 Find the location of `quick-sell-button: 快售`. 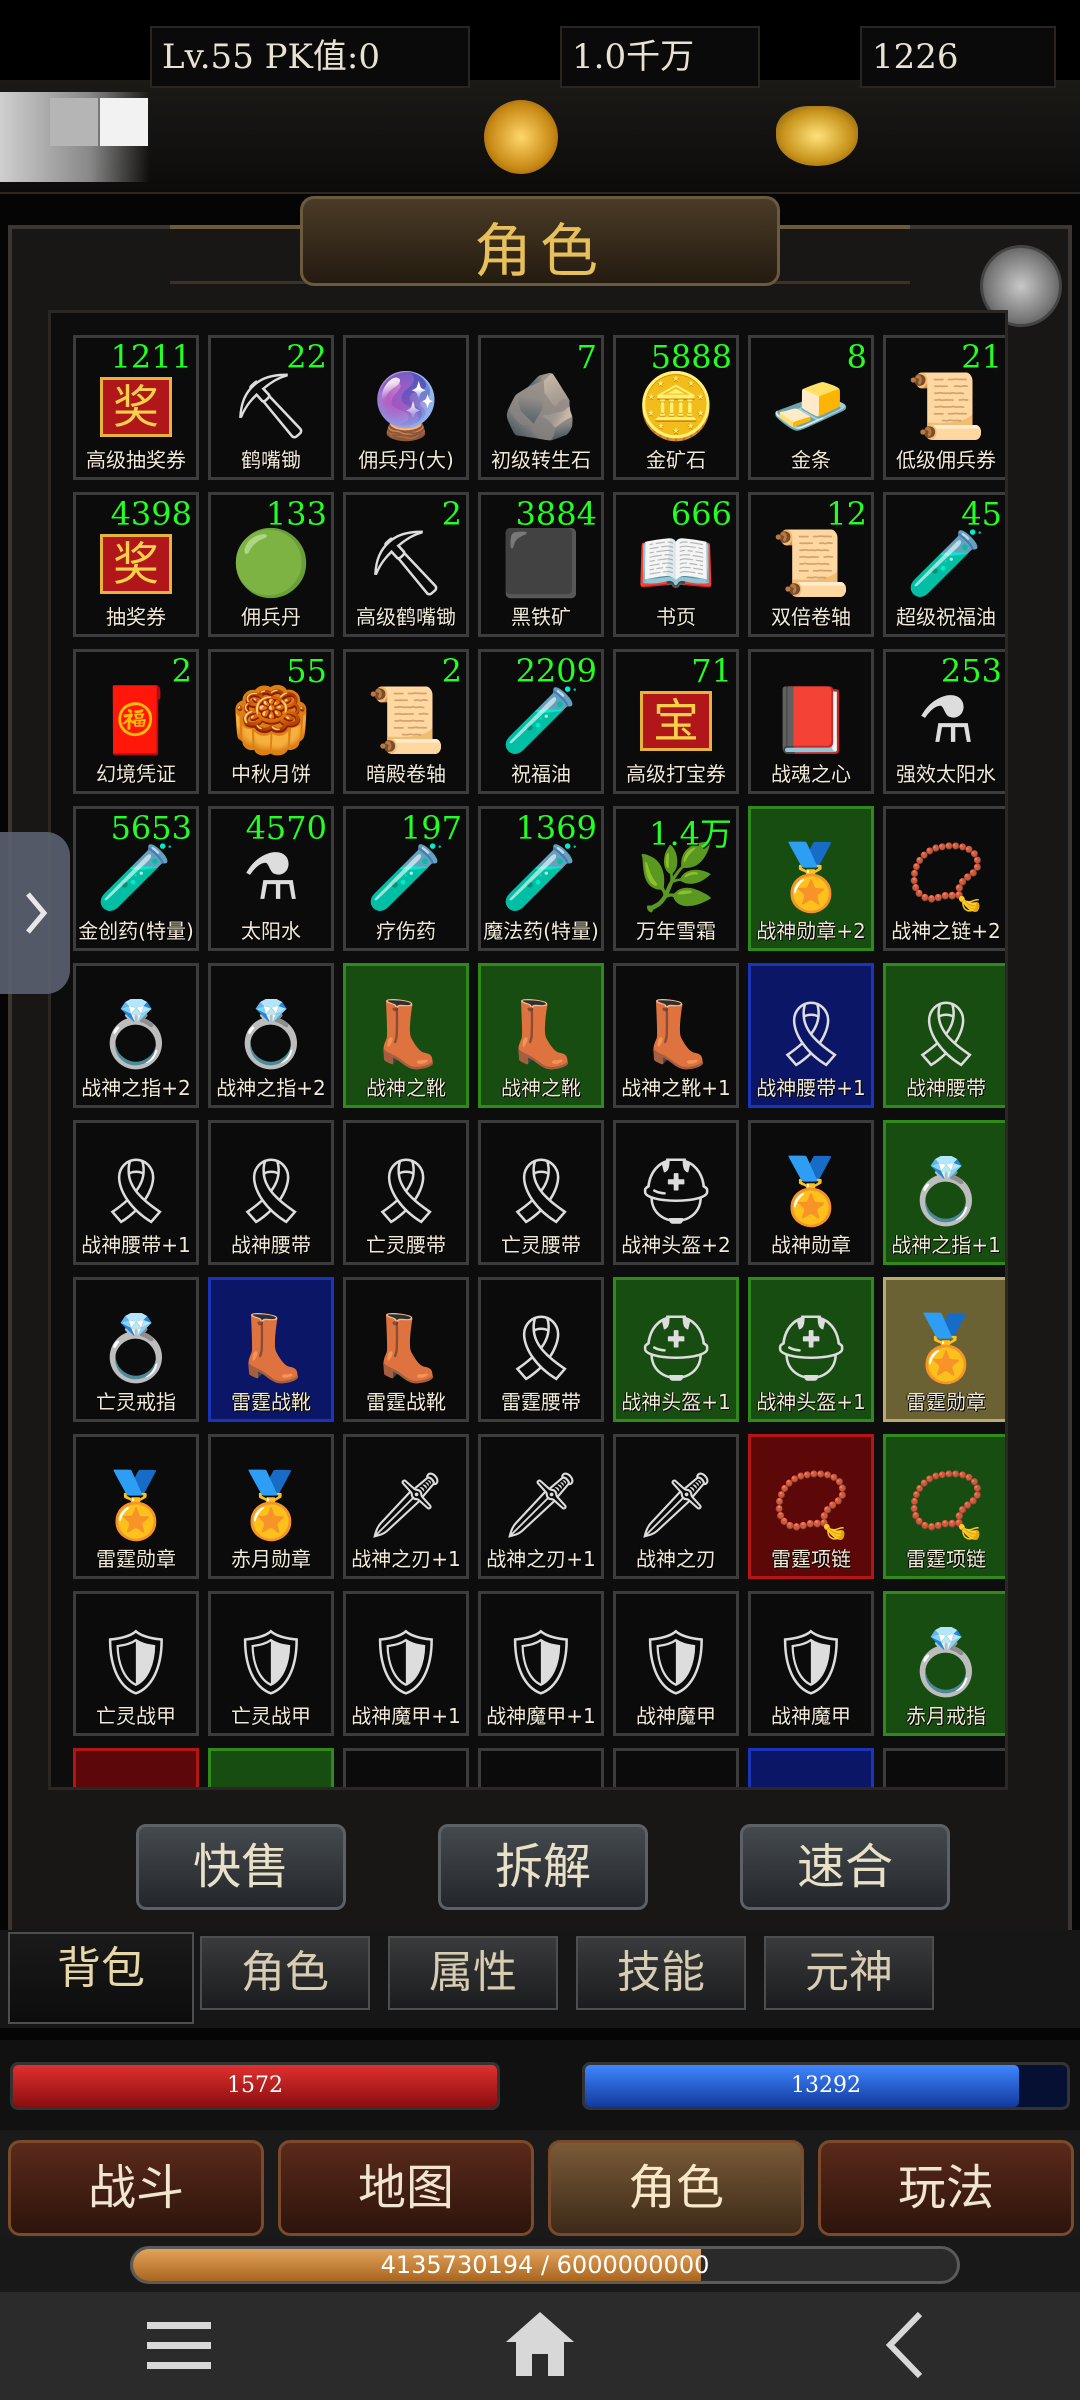

quick-sell-button: 快售 is located at coordinates (241, 1867).